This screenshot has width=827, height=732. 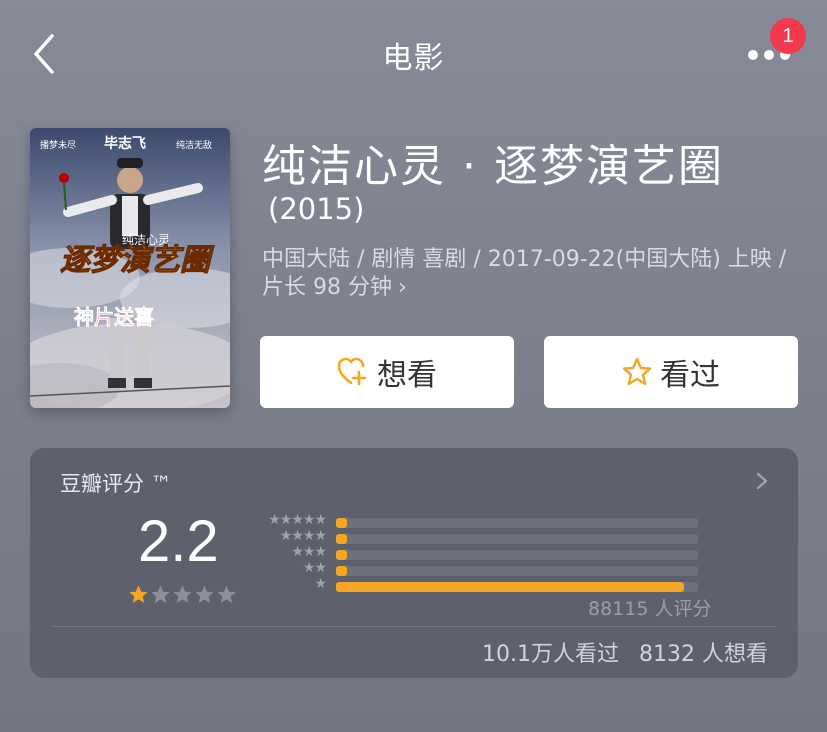 What do you see at coordinates (690, 375) in the screenshot?
I see `seen-label: 看过` at bounding box center [690, 375].